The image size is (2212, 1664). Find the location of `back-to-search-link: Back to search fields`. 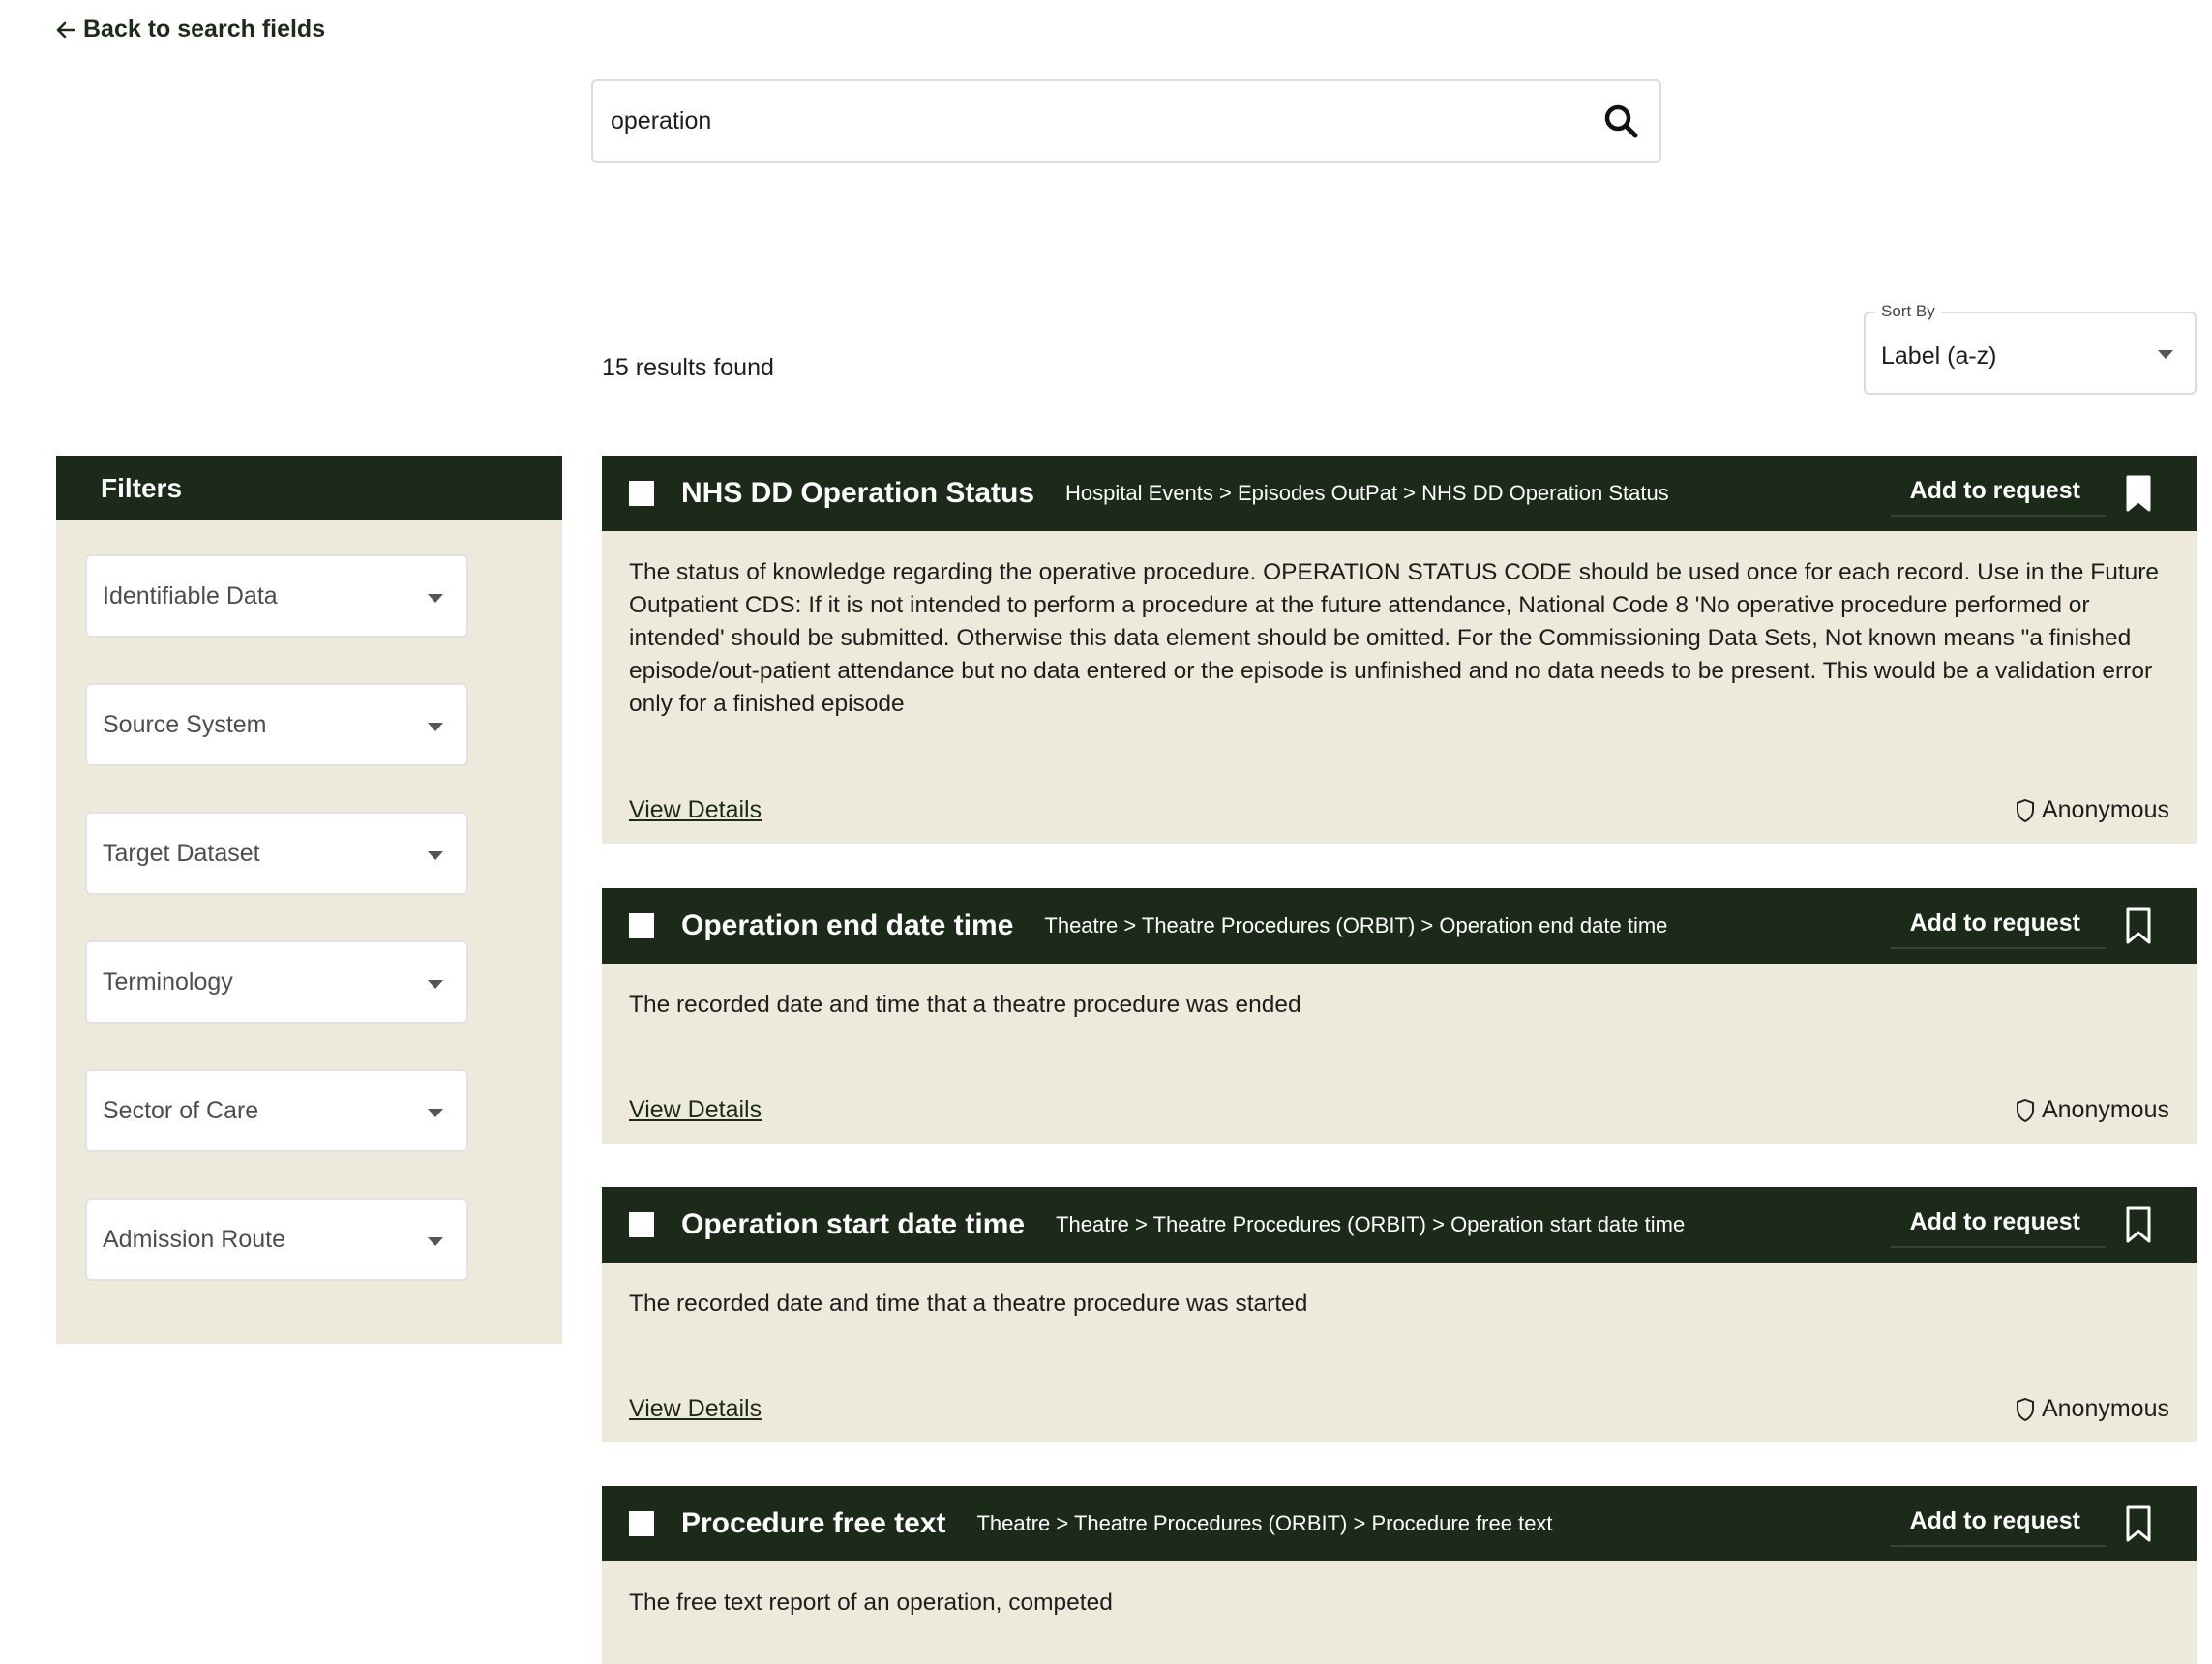

back-to-search-link: Back to search fields is located at coordinates (189, 29).